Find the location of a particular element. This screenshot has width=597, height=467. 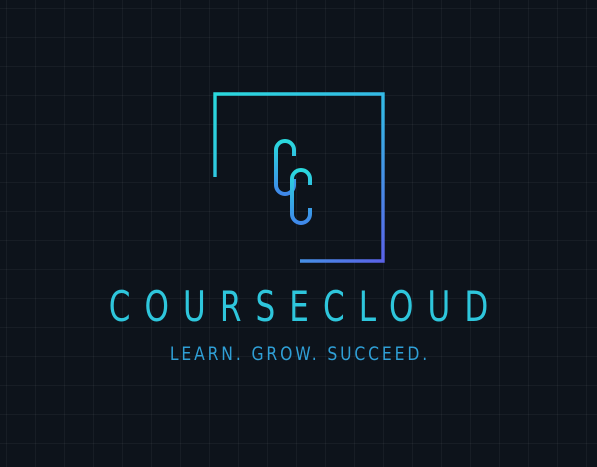

brand-name: COURSECLOUD is located at coordinates (305, 306).